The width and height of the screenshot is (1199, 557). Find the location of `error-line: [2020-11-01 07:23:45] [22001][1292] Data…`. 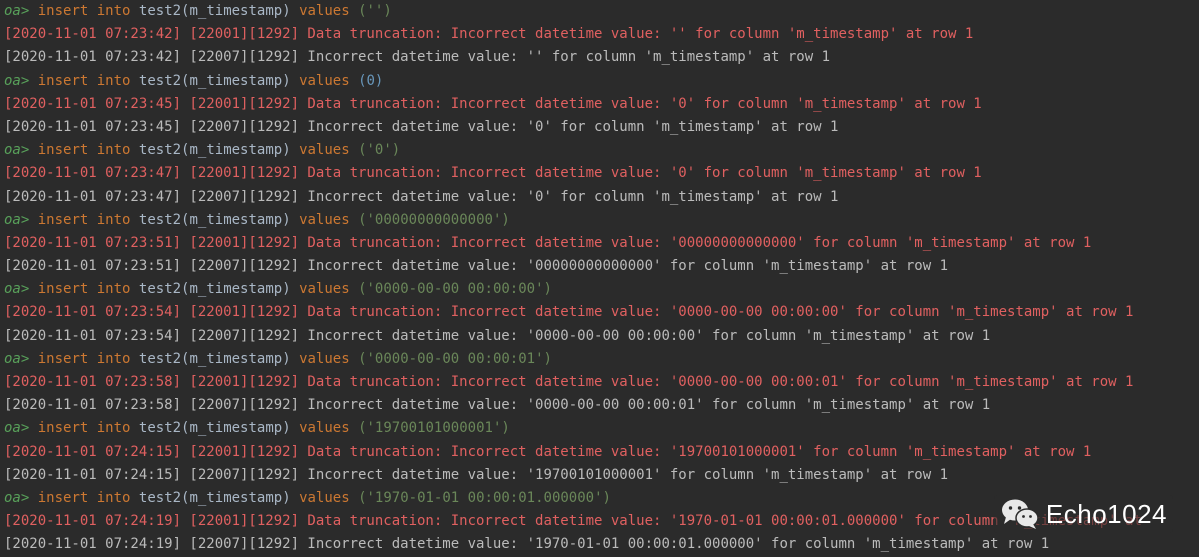

error-line: [2020-11-01 07:23:45] [22001][1292] Data… is located at coordinates (599, 104).